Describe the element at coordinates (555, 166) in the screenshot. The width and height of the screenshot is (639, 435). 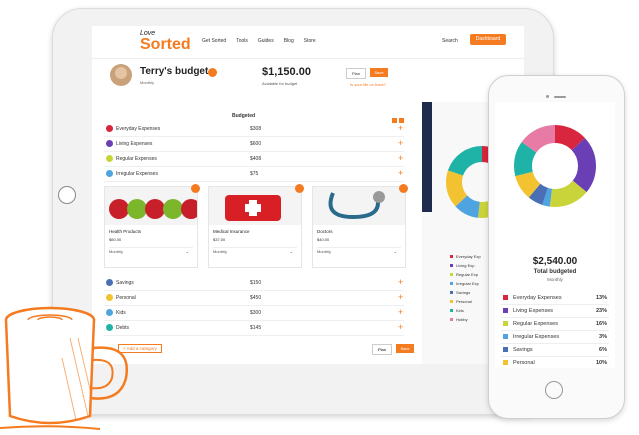
I see `total-donut-chart` at that location.